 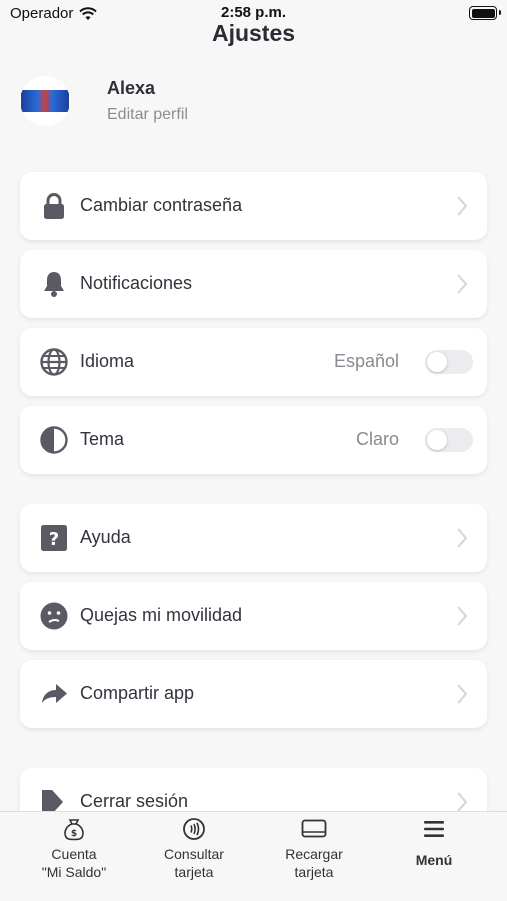 I want to click on tab-menu-label: Menú, so click(x=434, y=860).